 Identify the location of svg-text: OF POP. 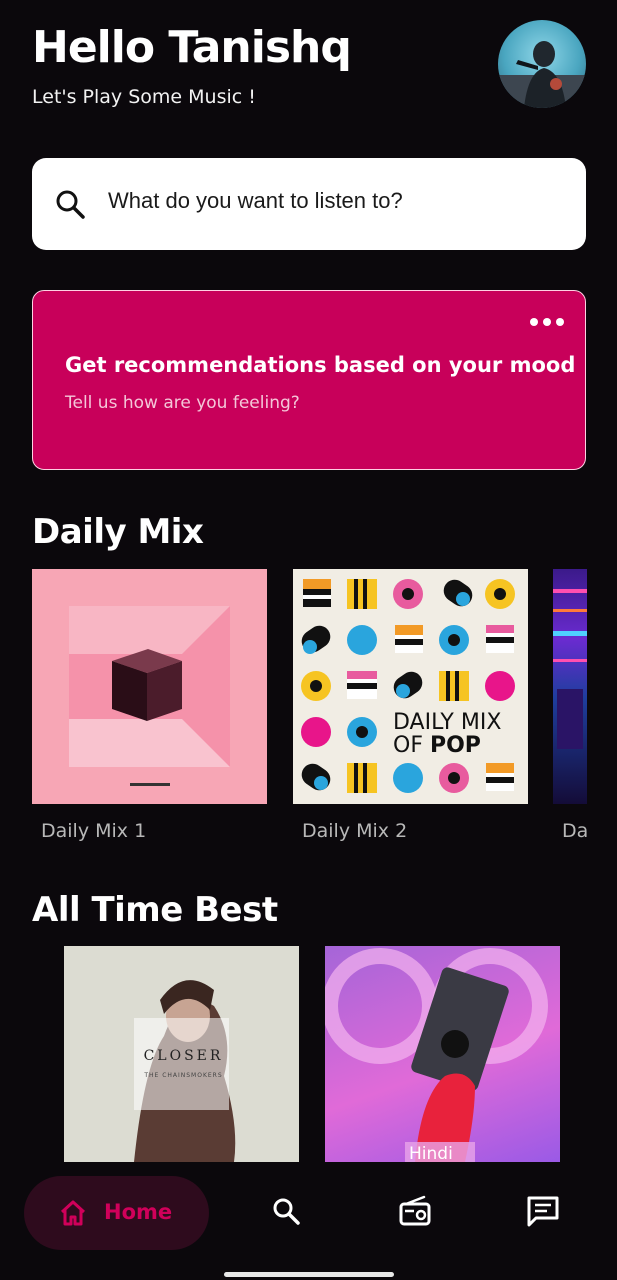
(437, 745).